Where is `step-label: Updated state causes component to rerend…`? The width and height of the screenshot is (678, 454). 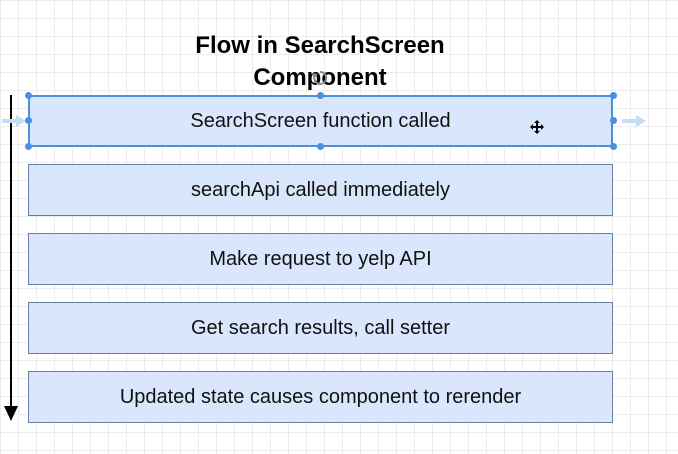
step-label: Updated state causes component to rerend… is located at coordinates (320, 396).